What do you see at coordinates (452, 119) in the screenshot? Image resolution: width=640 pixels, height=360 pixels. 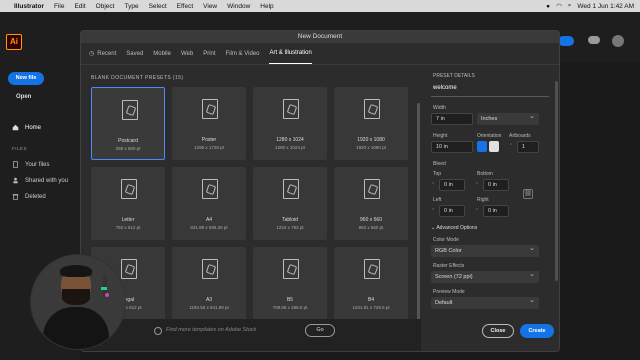 I see `width-input: 7 in` at bounding box center [452, 119].